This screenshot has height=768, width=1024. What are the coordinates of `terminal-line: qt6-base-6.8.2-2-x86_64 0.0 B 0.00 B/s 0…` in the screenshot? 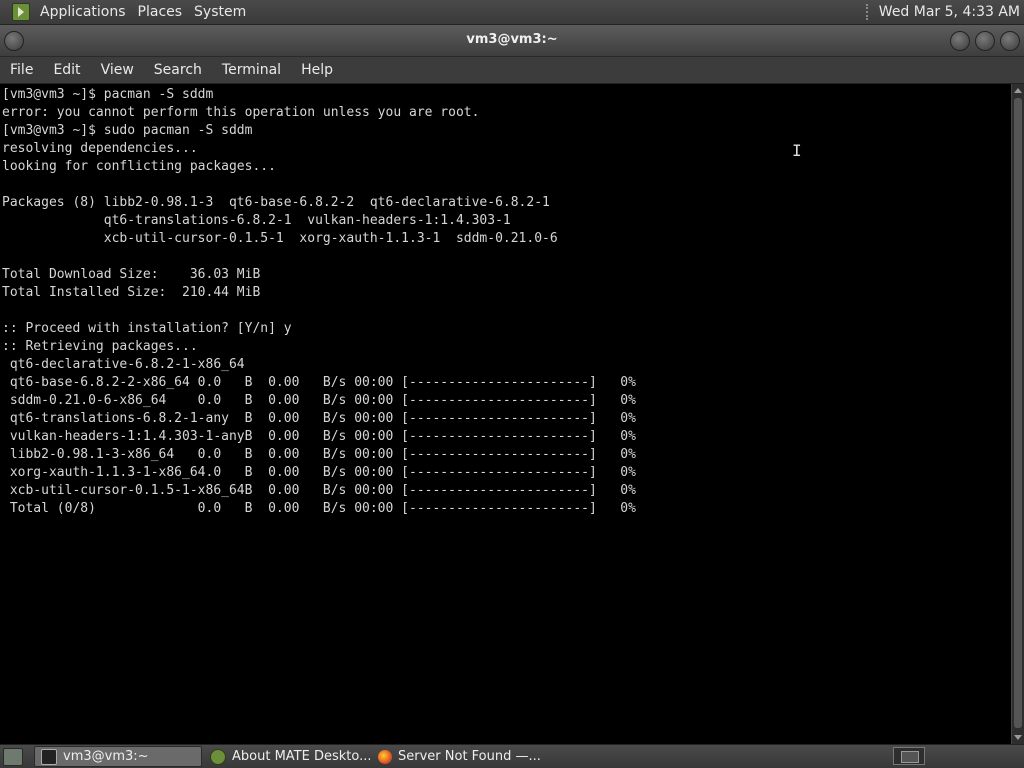 It's located at (319, 382).